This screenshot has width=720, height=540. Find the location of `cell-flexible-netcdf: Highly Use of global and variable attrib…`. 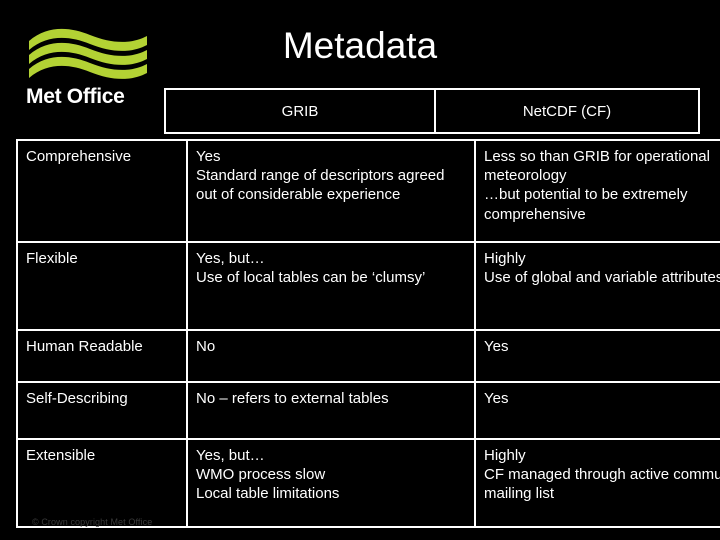

cell-flexible-netcdf: Highly Use of global and variable attrib… is located at coordinates (597, 285).